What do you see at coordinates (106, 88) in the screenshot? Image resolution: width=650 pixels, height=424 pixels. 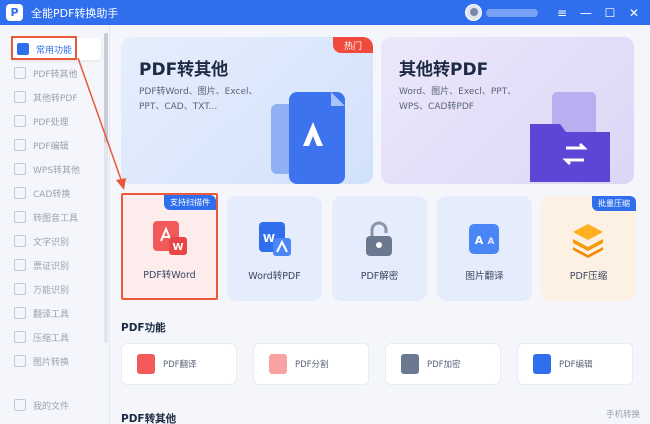 I see `sidebar-scroll-thumb` at bounding box center [106, 88].